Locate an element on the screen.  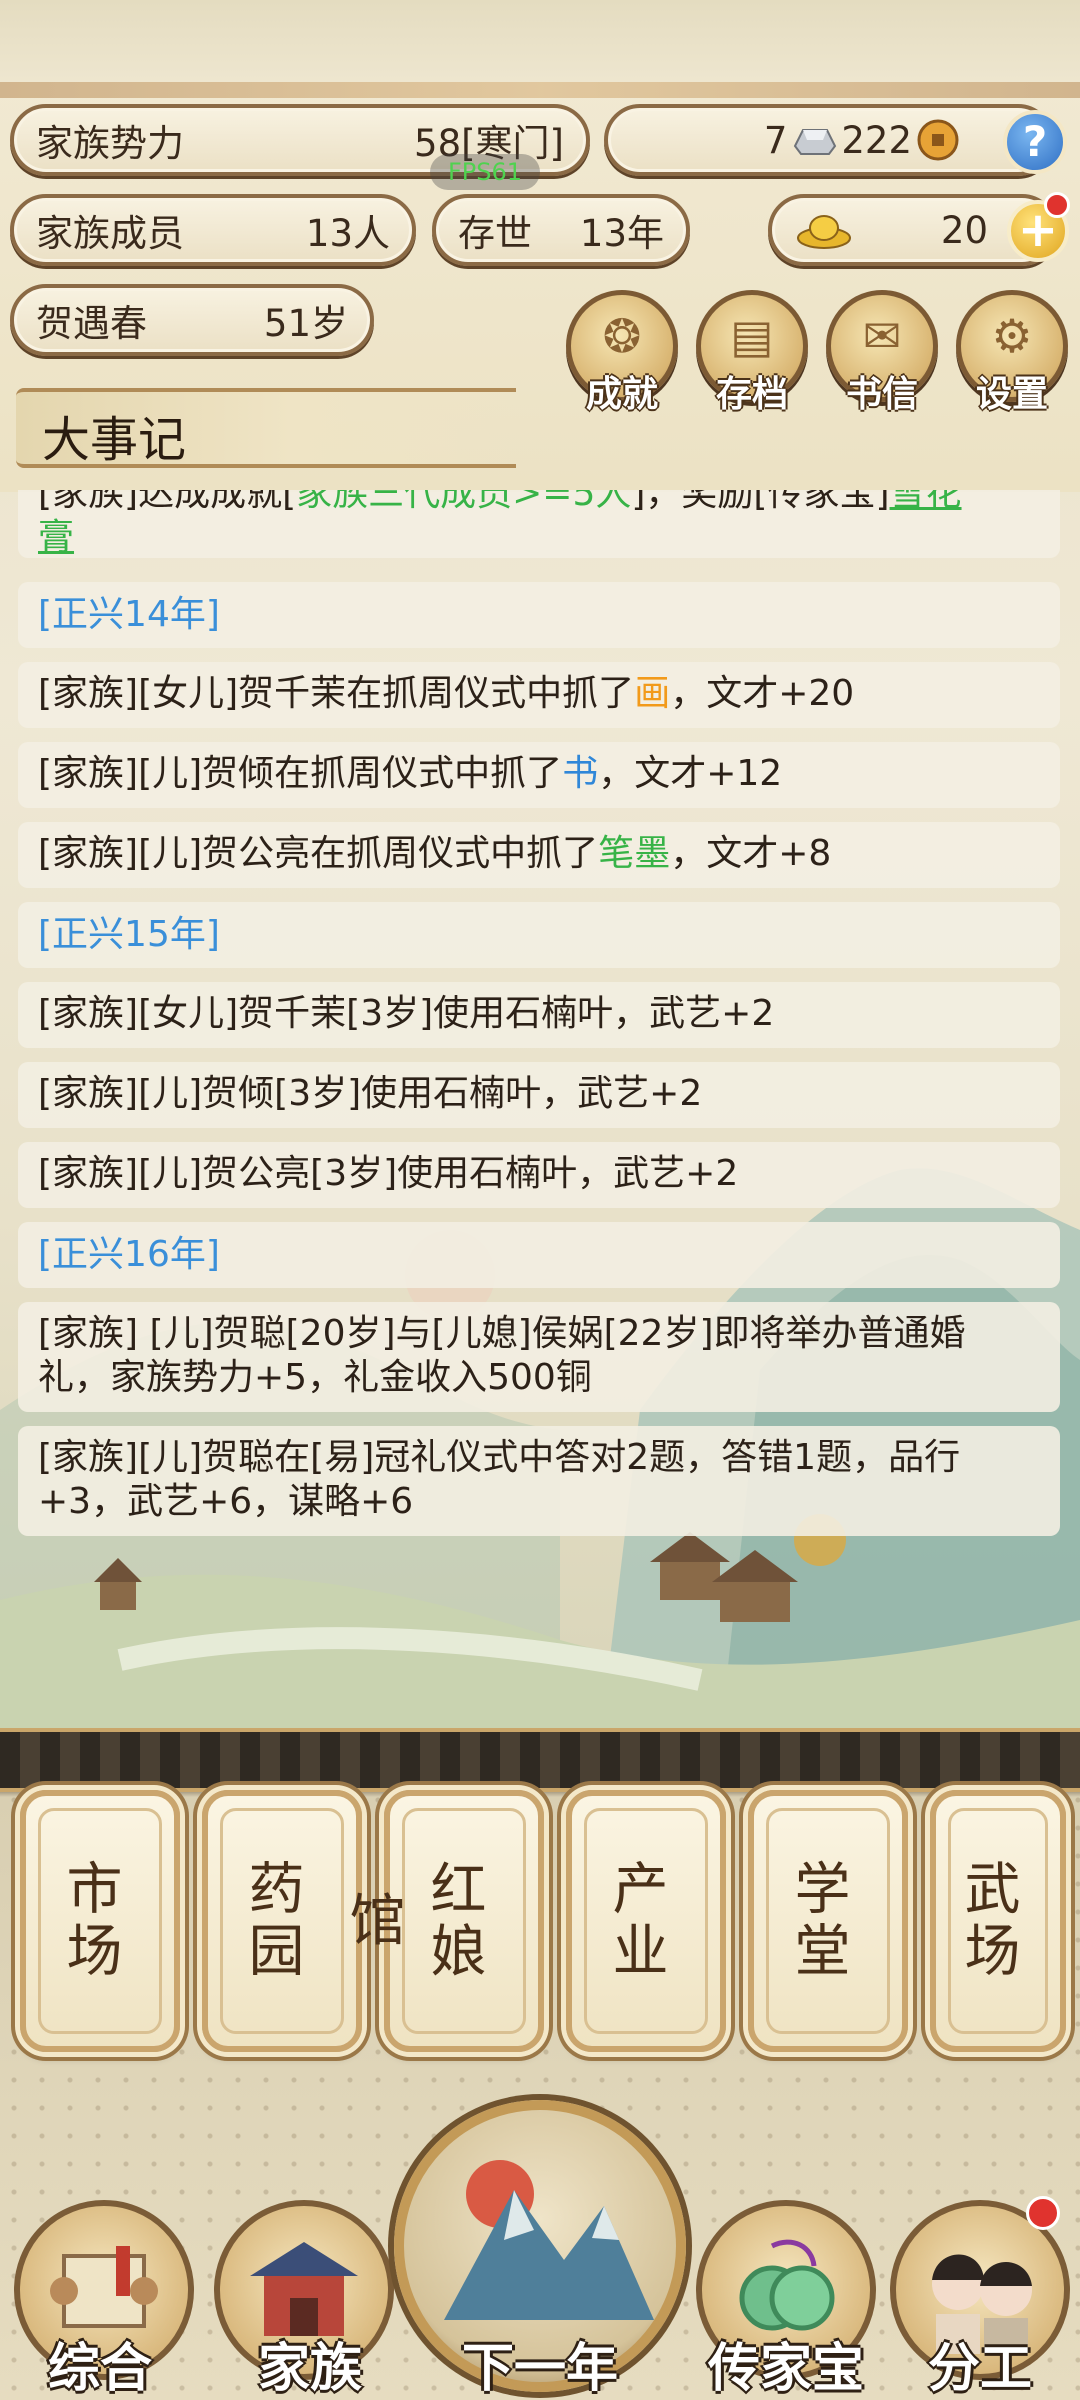
currency-pill: 7 222 is located at coordinates (829, 140).